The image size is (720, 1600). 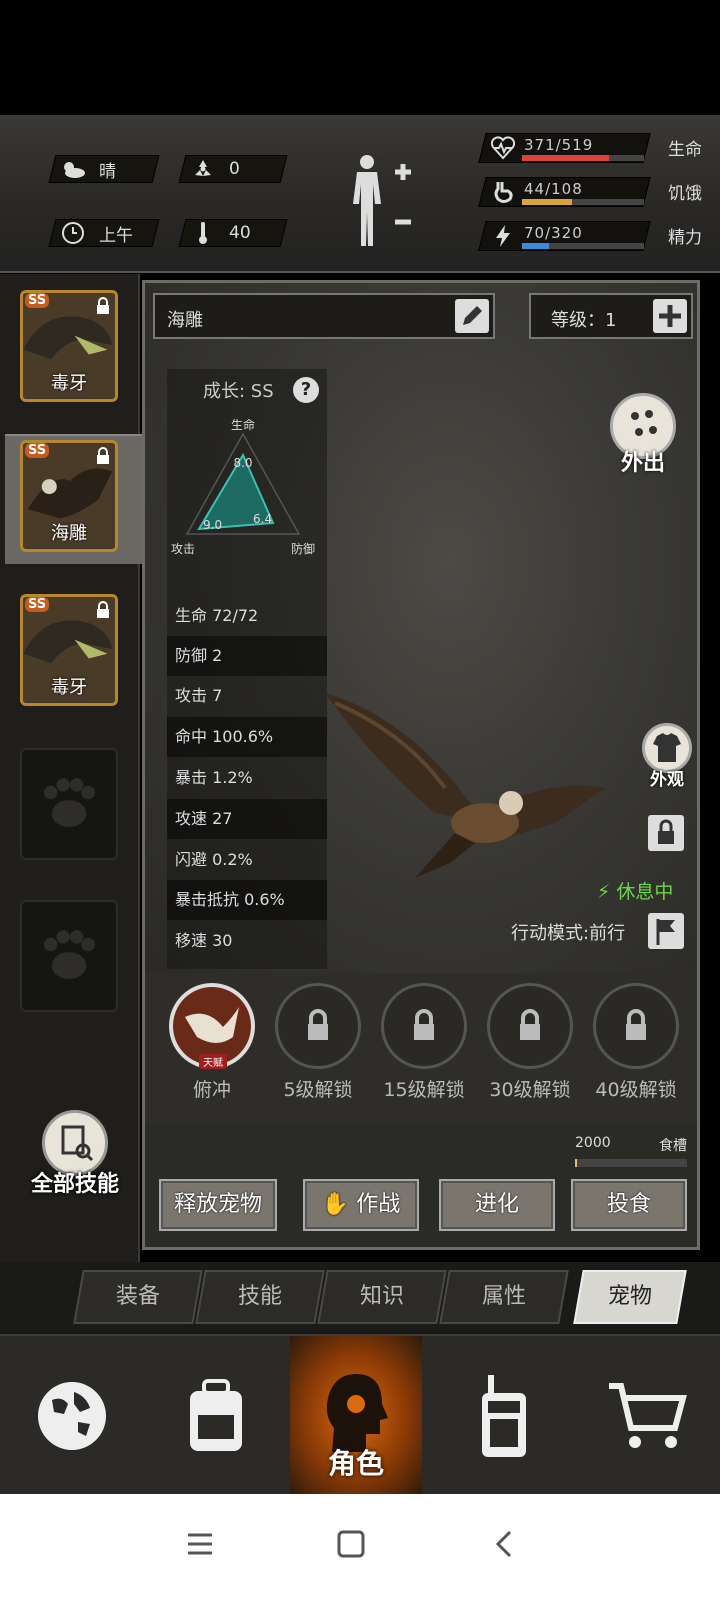 I want to click on resting-text: 休息中, so click(x=645, y=892).